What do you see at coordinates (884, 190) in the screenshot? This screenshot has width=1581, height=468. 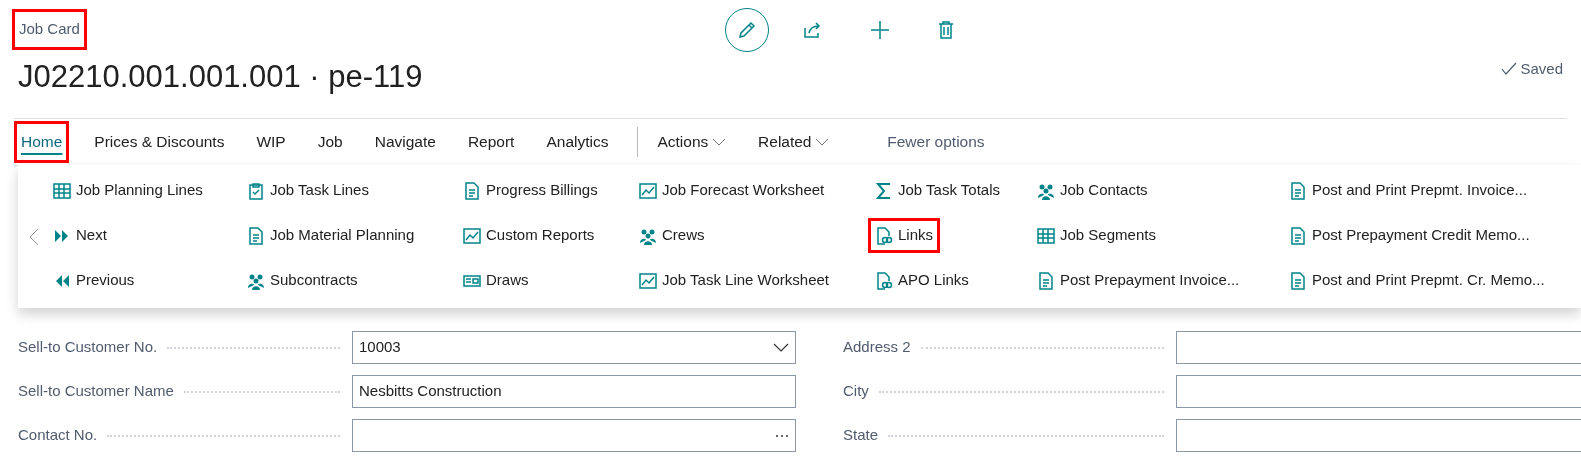 I see `sigma-icon` at bounding box center [884, 190].